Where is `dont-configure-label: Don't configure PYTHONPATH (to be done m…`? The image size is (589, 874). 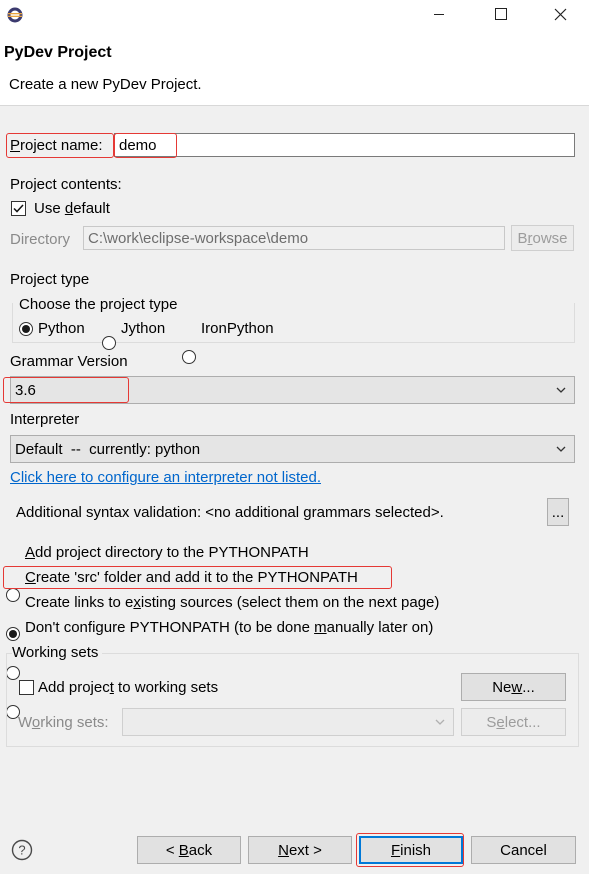
dont-configure-label: Don't configure PYTHONPATH (to be done m… is located at coordinates (229, 627).